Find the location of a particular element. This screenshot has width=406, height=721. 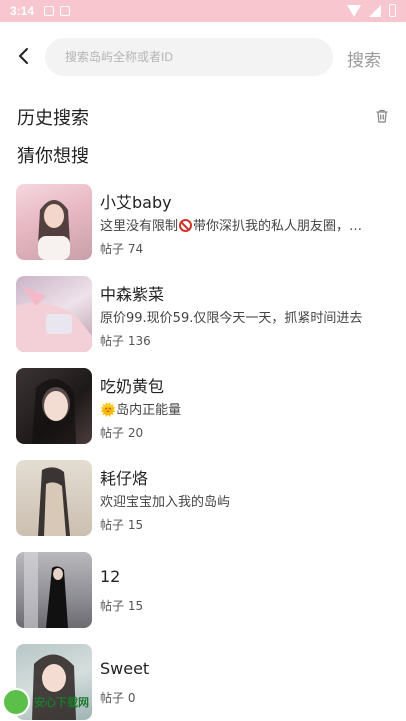

wifi-icon is located at coordinates (354, 10).